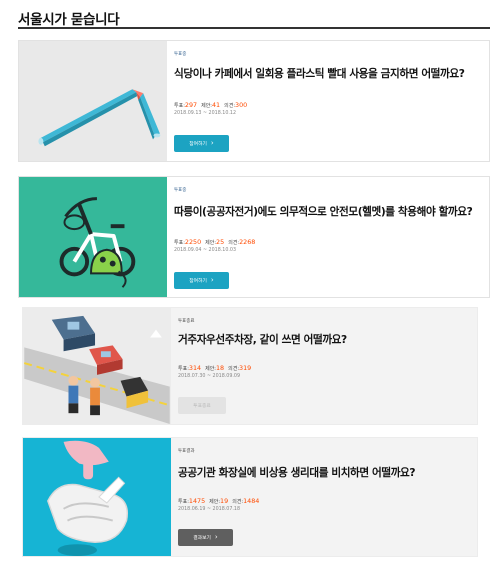 The image size is (500, 562). What do you see at coordinates (205, 250) in the screenshot?
I see `poll-period: 2018.09.04 ~ 2018.10.03` at bounding box center [205, 250].